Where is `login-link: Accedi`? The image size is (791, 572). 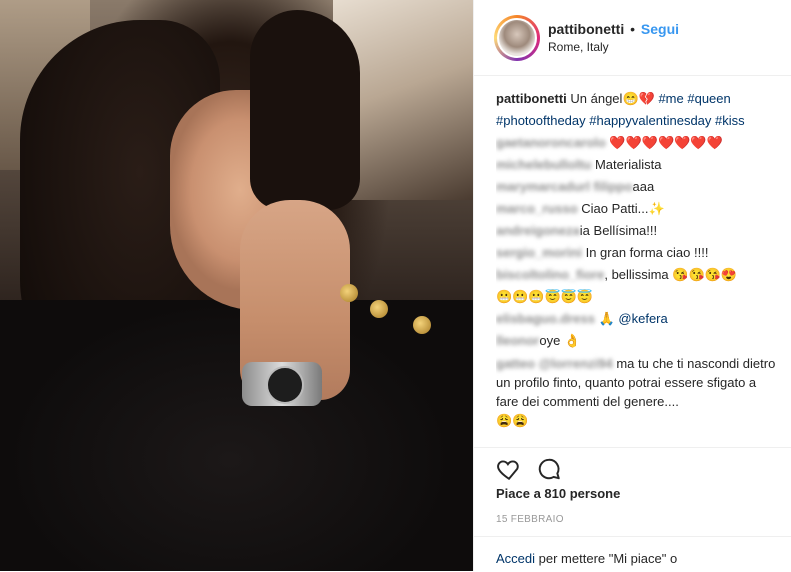 login-link: Accedi is located at coordinates (515, 558).